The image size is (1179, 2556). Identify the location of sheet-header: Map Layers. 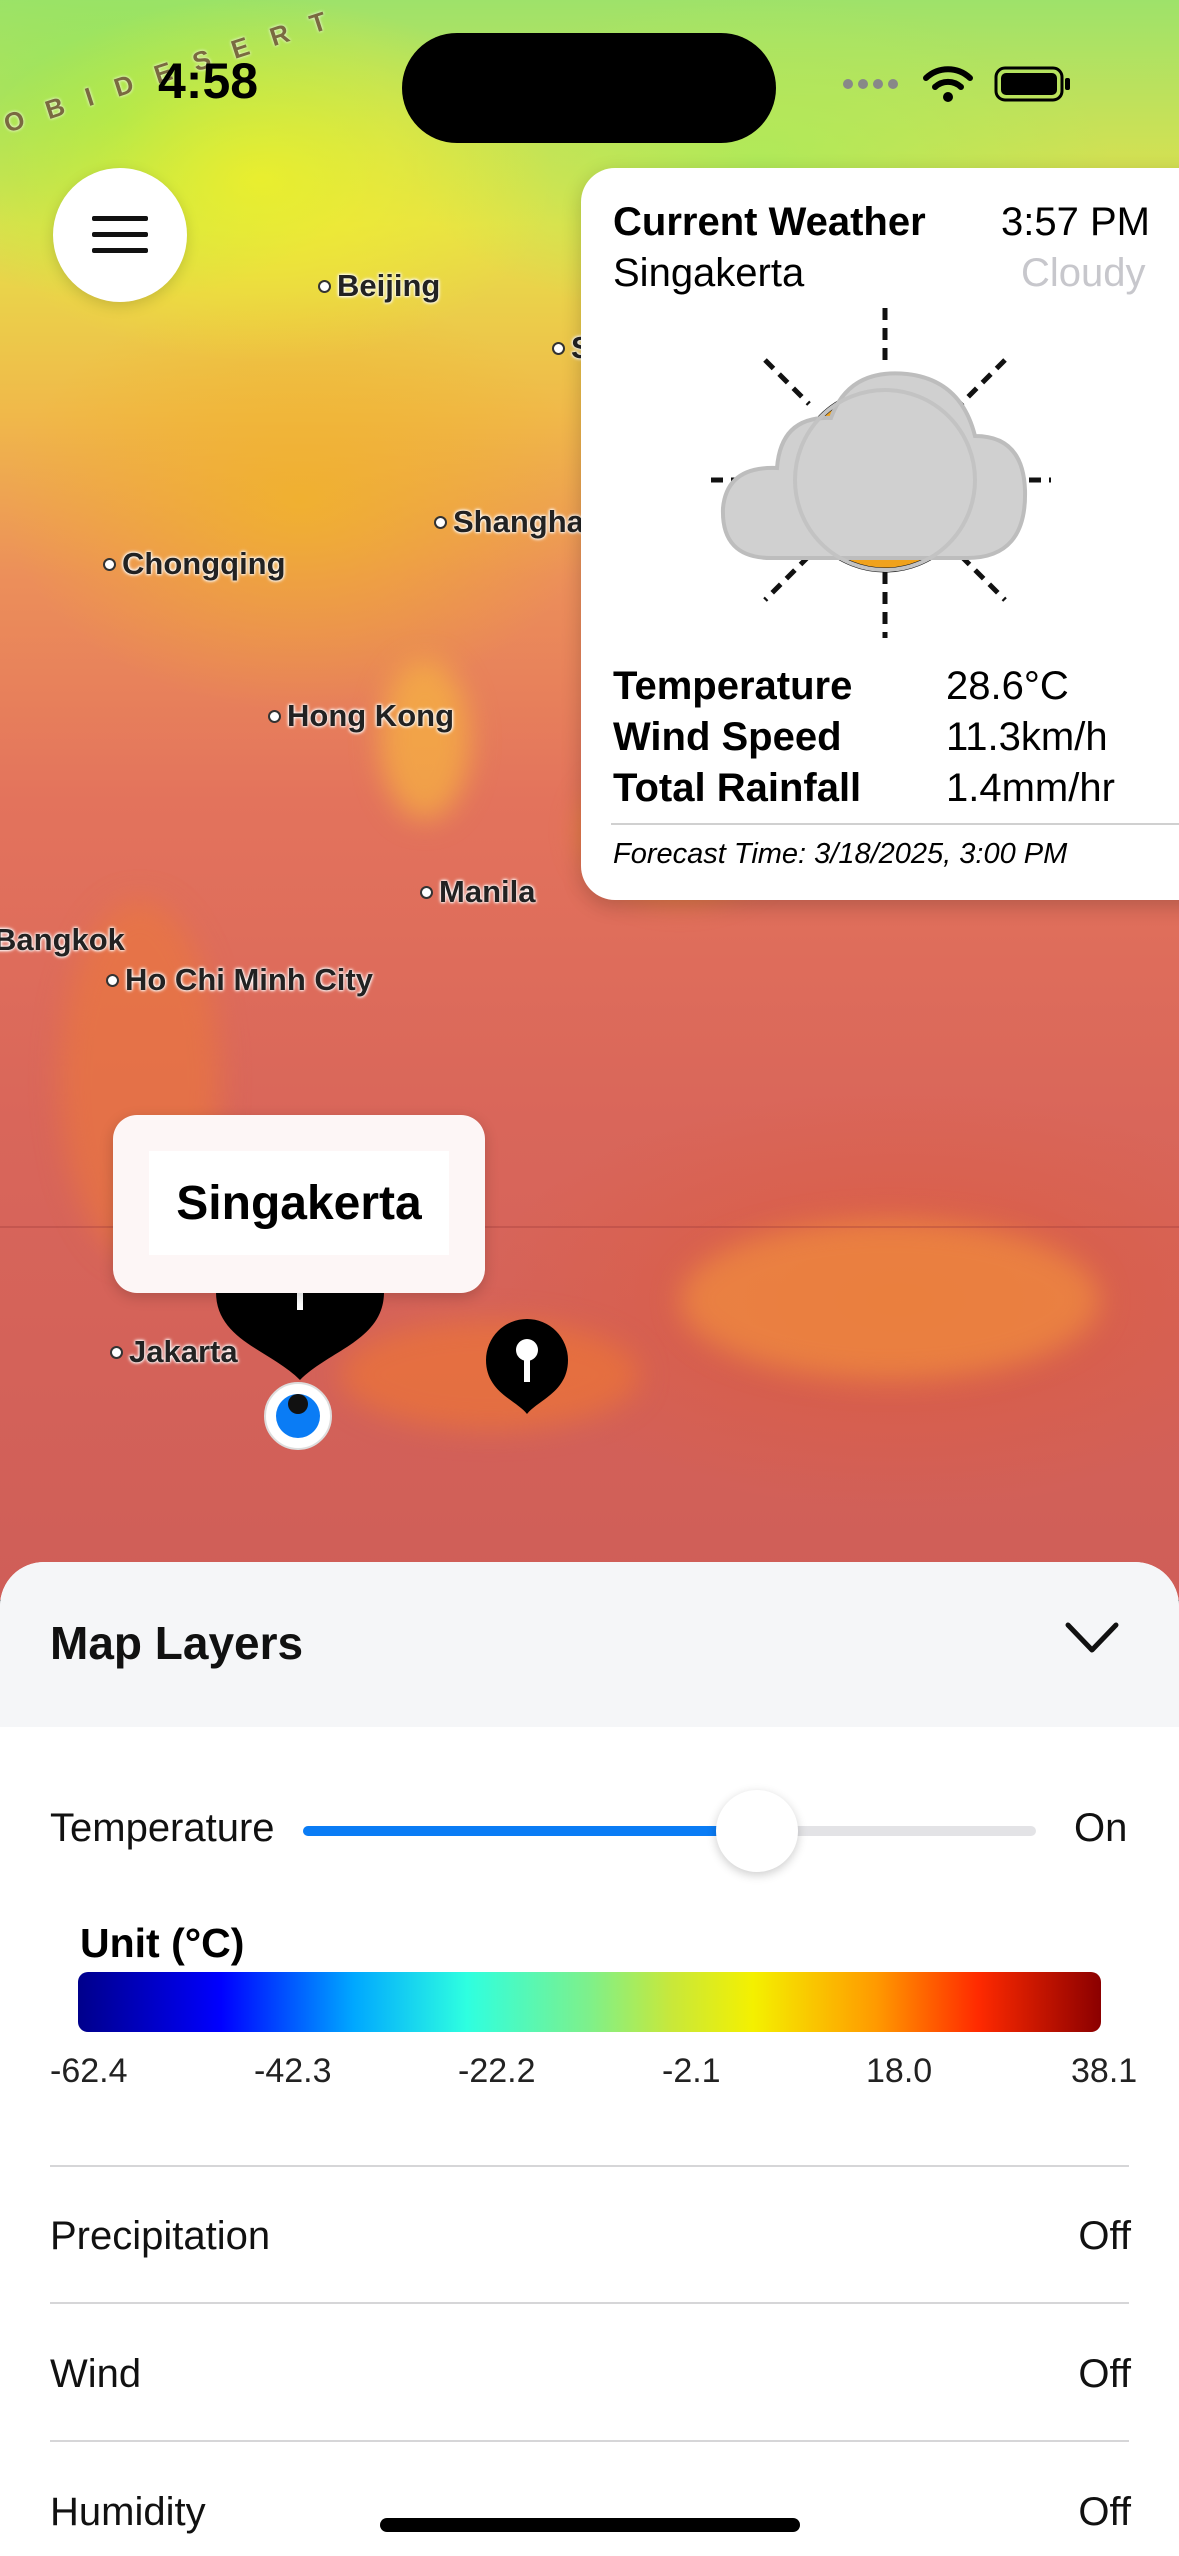
(589, 1644).